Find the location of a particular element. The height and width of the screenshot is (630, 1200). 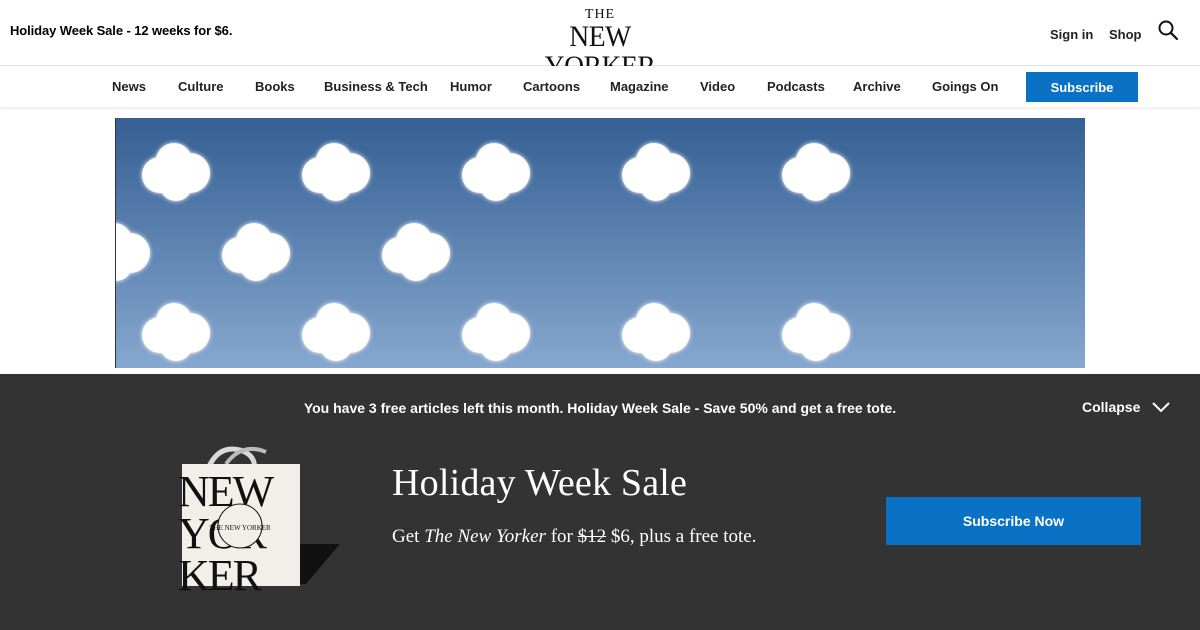

subscribe-now-button: Subscribe Now is located at coordinates (1013, 521).